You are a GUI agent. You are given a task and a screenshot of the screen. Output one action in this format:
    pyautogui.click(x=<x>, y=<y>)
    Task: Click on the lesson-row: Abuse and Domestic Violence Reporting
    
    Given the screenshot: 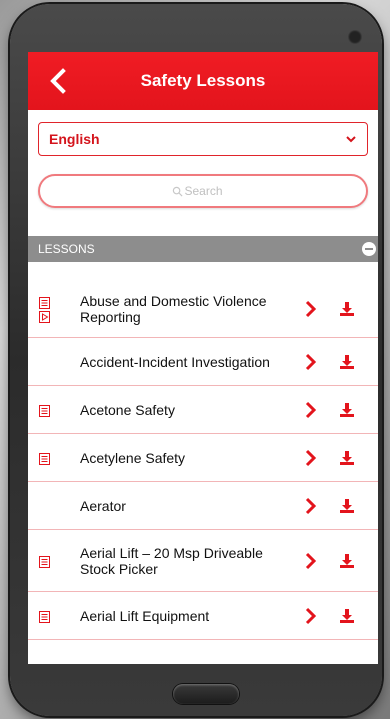 What is the action you would take?
    pyautogui.click(x=203, y=309)
    